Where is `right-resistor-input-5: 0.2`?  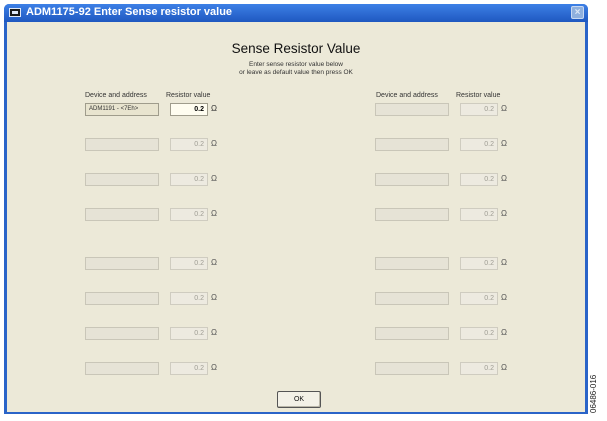 right-resistor-input-5: 0.2 is located at coordinates (479, 263).